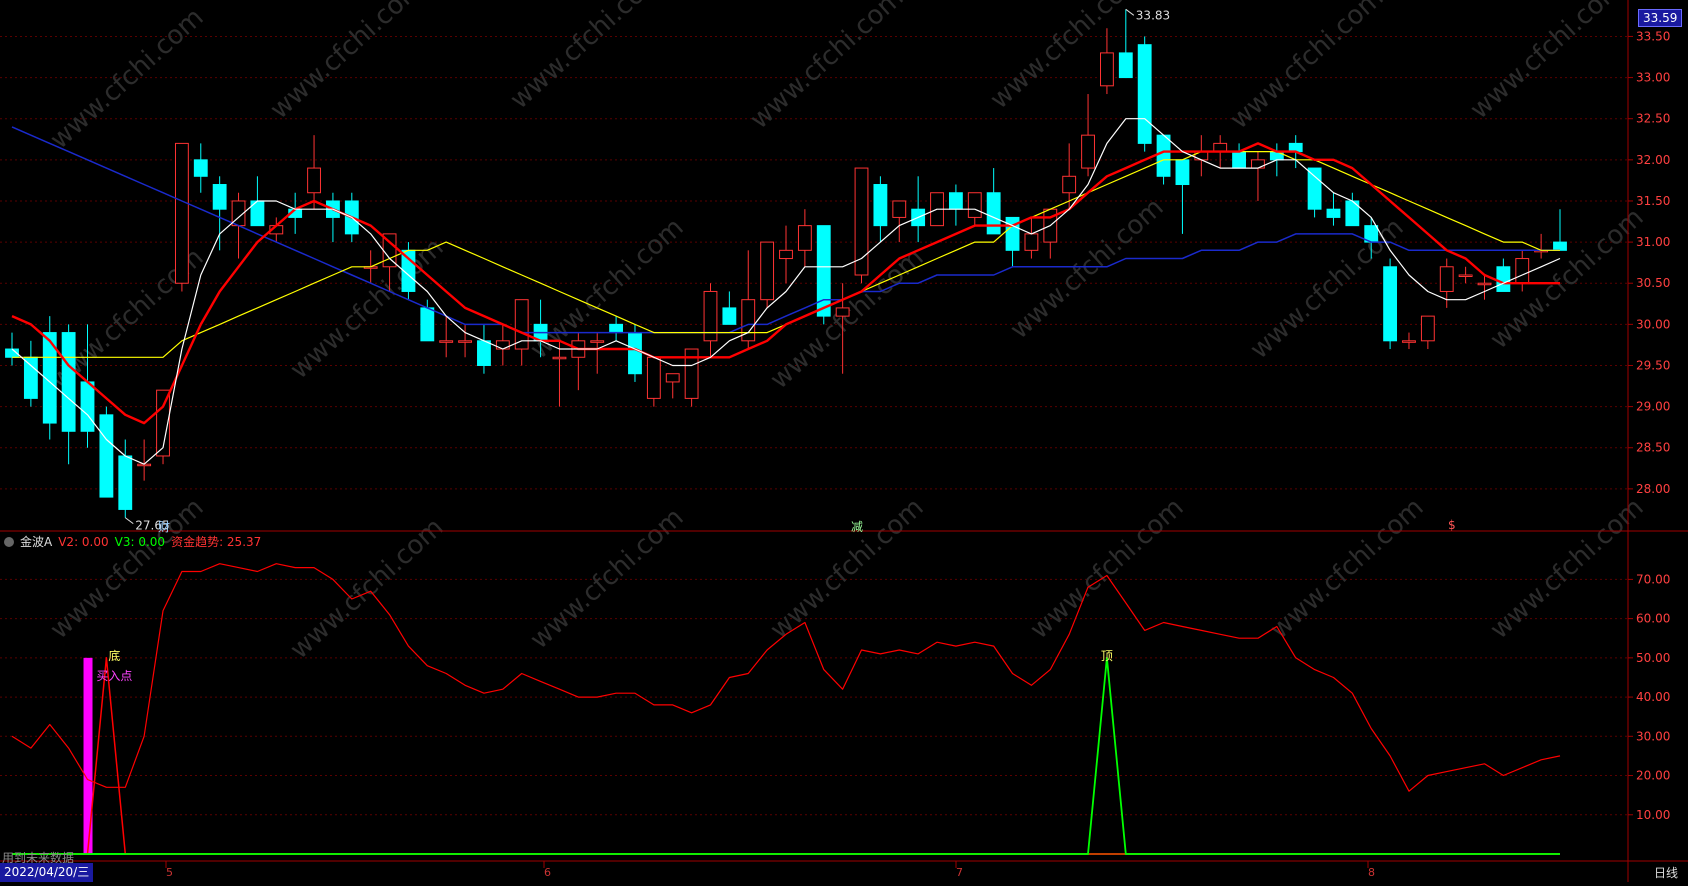 This screenshot has height=886, width=1688. Describe the element at coordinates (1653, 407) in the screenshot. I see `price-tick-label: 29.00` at that location.